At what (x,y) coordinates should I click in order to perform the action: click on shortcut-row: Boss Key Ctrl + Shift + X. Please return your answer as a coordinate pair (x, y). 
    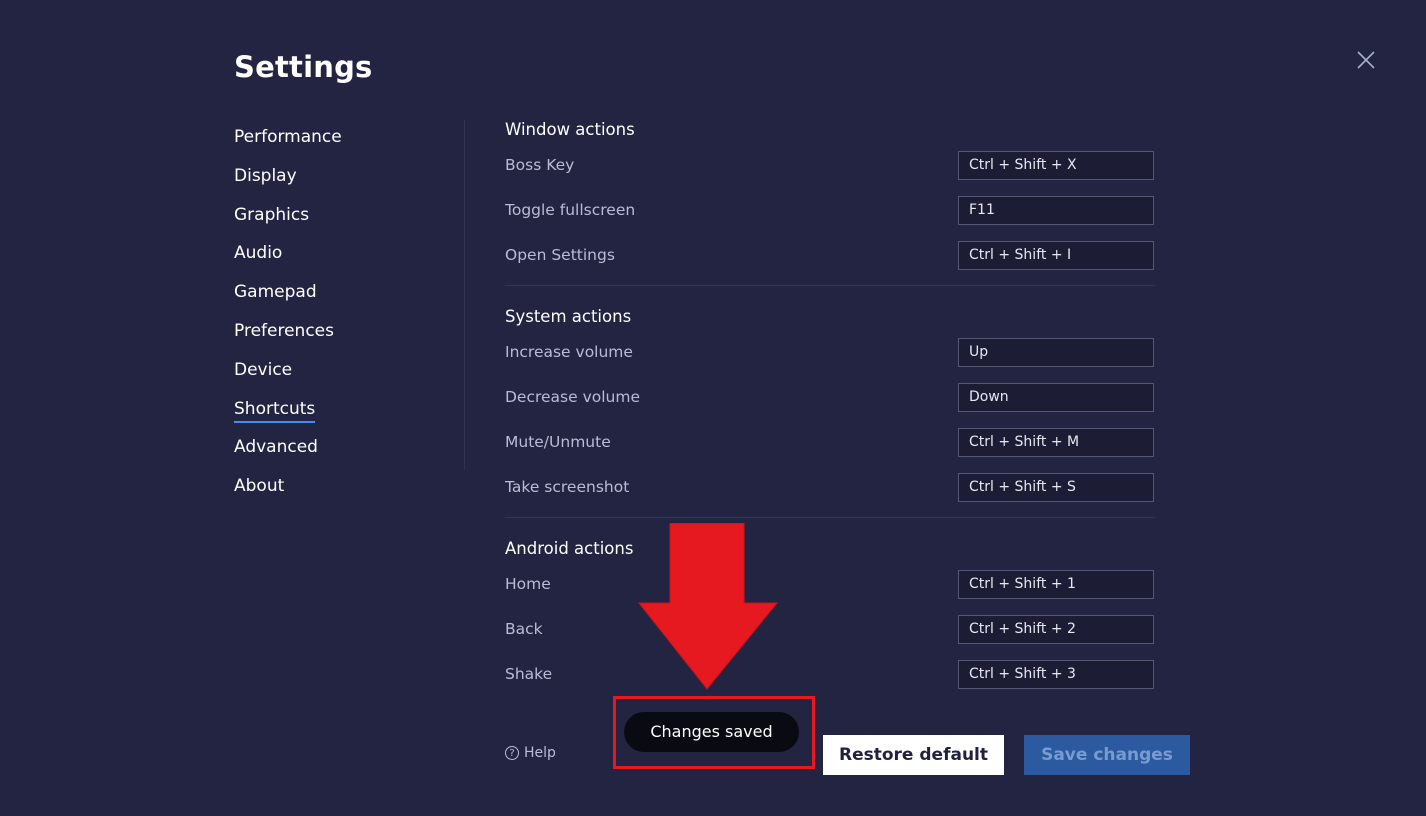
    Looking at the image, I should click on (830, 172).